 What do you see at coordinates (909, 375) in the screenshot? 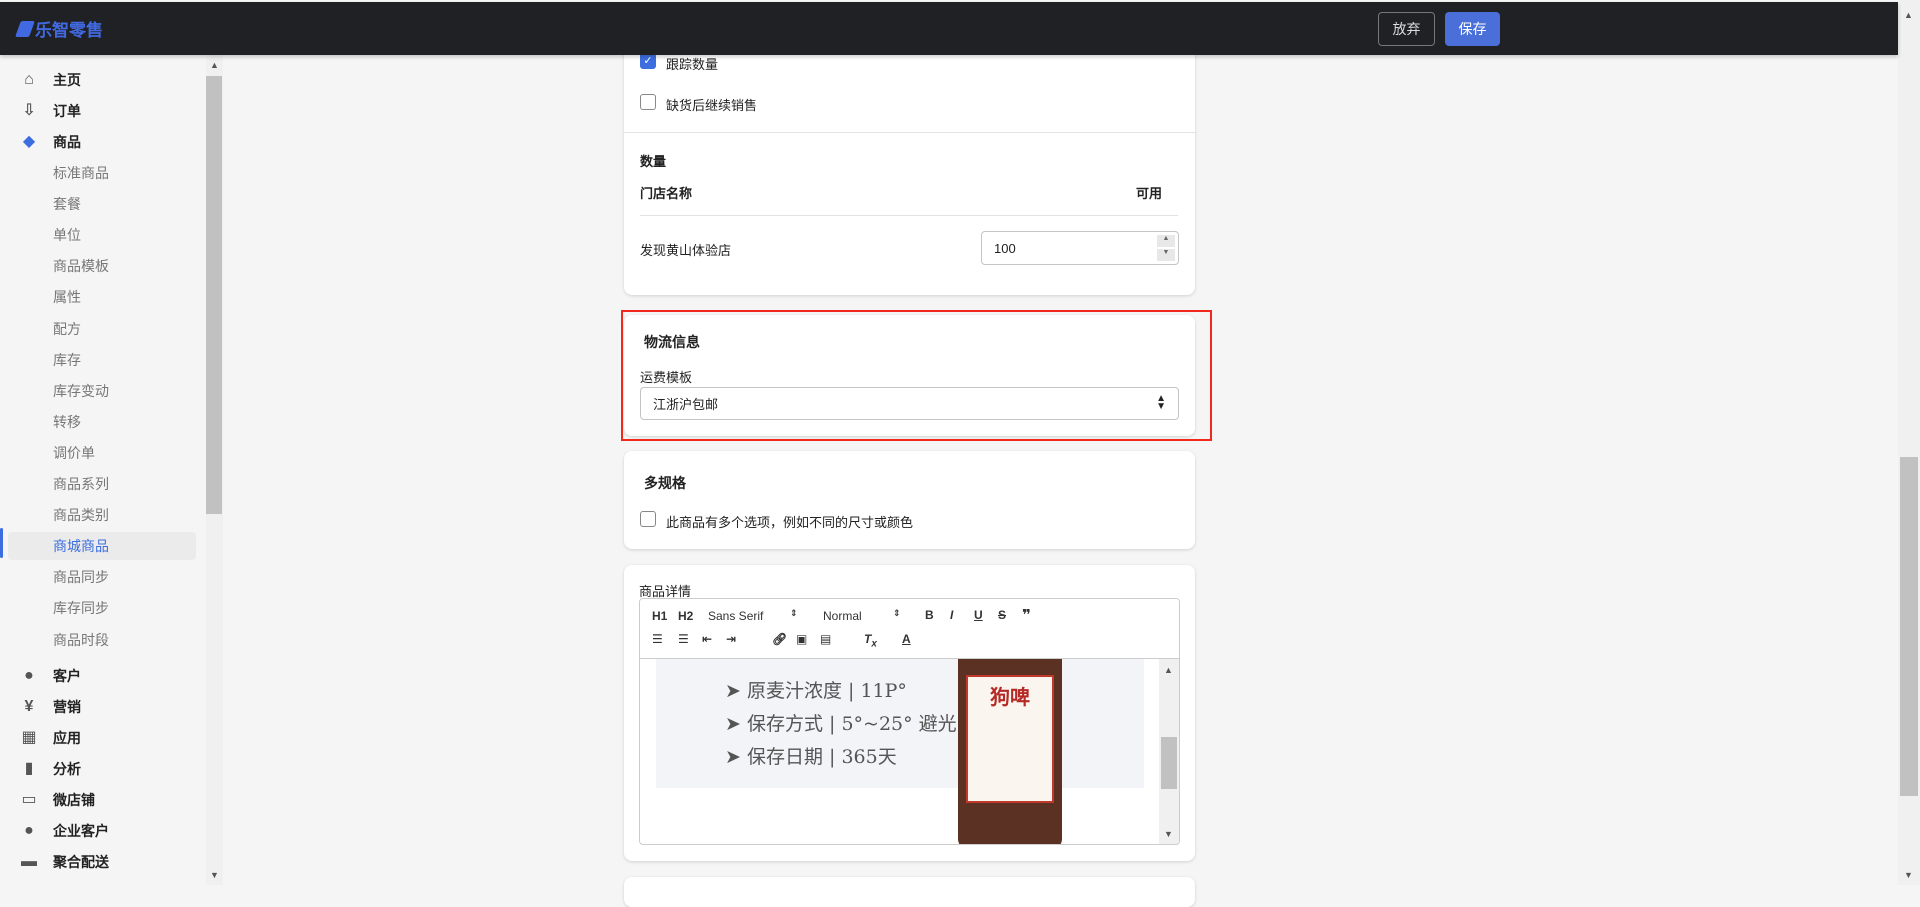
I see `logistics-card: 物流信息 运费模板 江浙沪包邮 ▲ ▼` at bounding box center [909, 375].